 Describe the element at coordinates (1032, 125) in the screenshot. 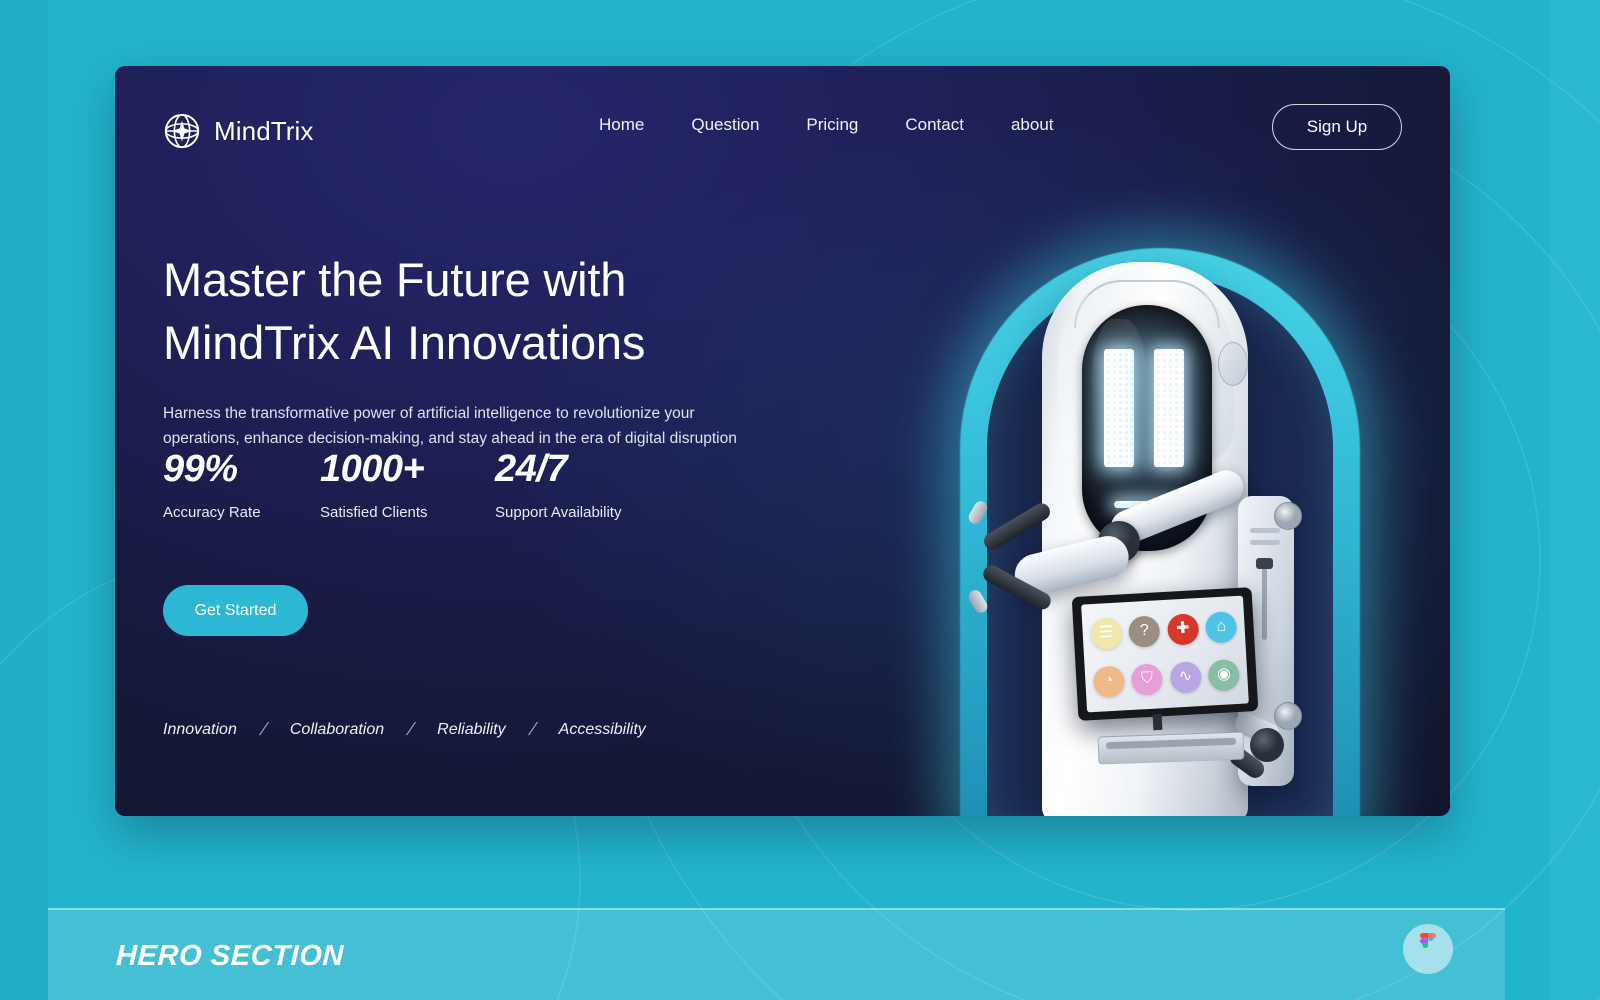

I see `nav-item-about: about` at that location.